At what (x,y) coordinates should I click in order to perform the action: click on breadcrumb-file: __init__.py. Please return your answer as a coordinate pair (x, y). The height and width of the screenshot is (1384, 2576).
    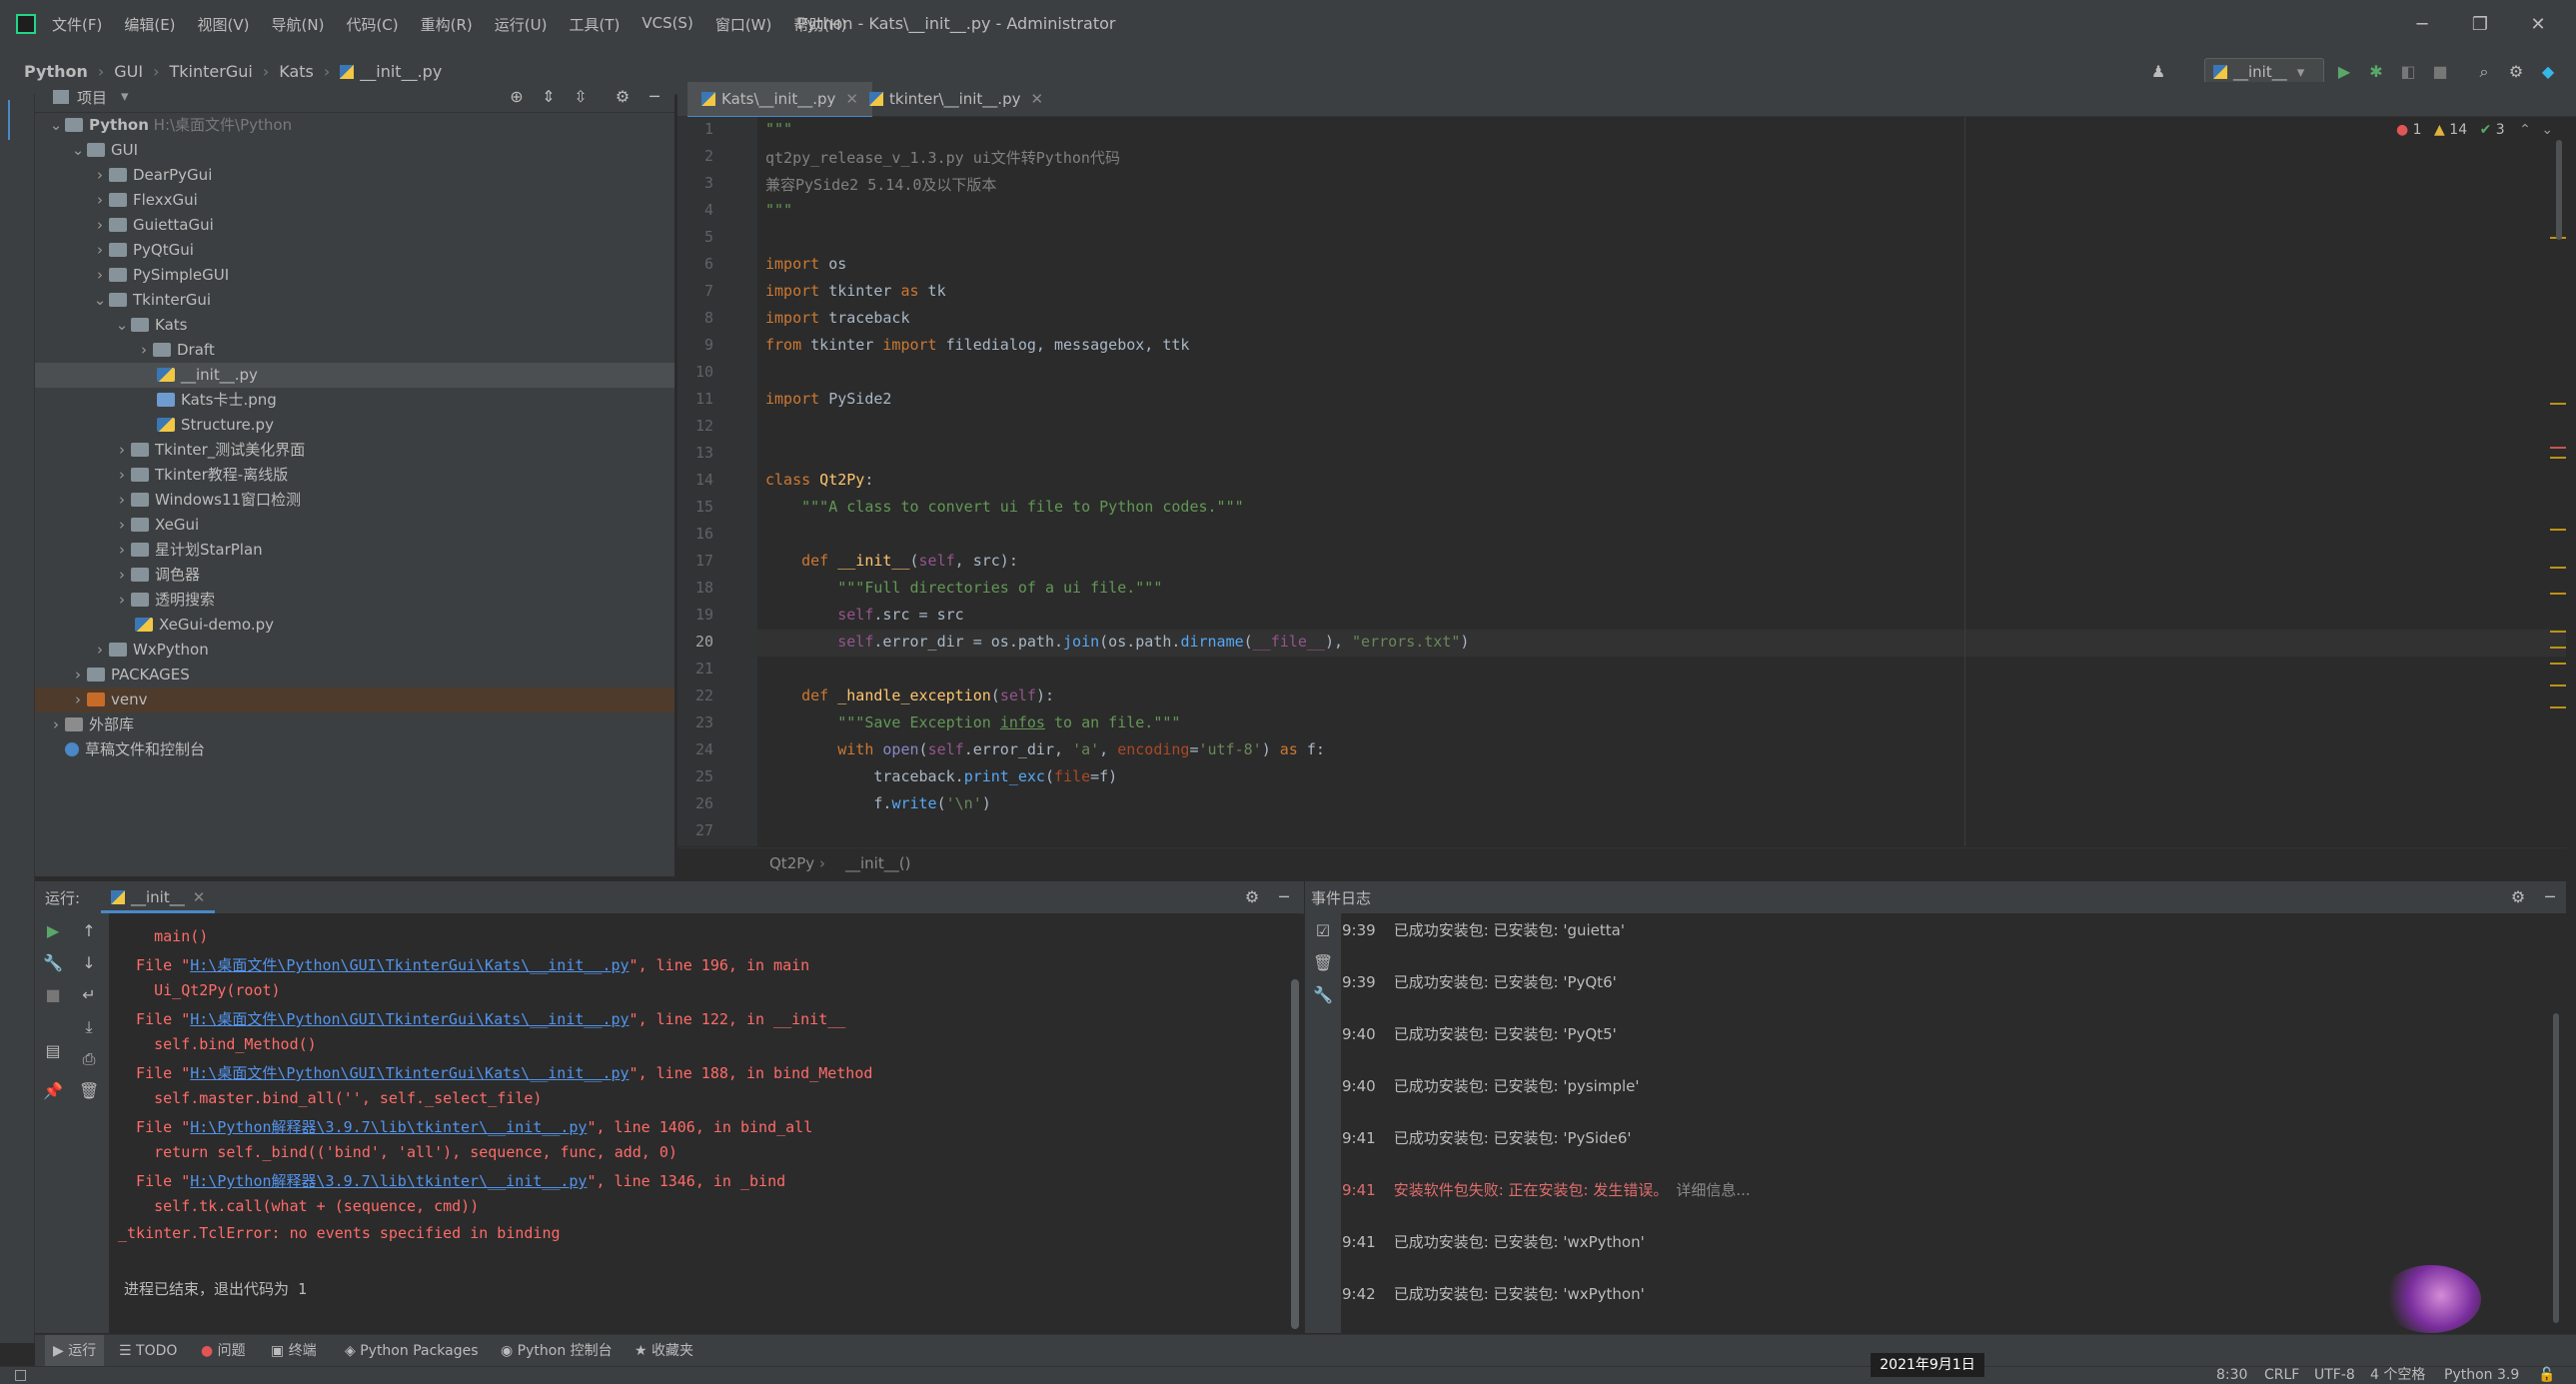
    Looking at the image, I should click on (401, 72).